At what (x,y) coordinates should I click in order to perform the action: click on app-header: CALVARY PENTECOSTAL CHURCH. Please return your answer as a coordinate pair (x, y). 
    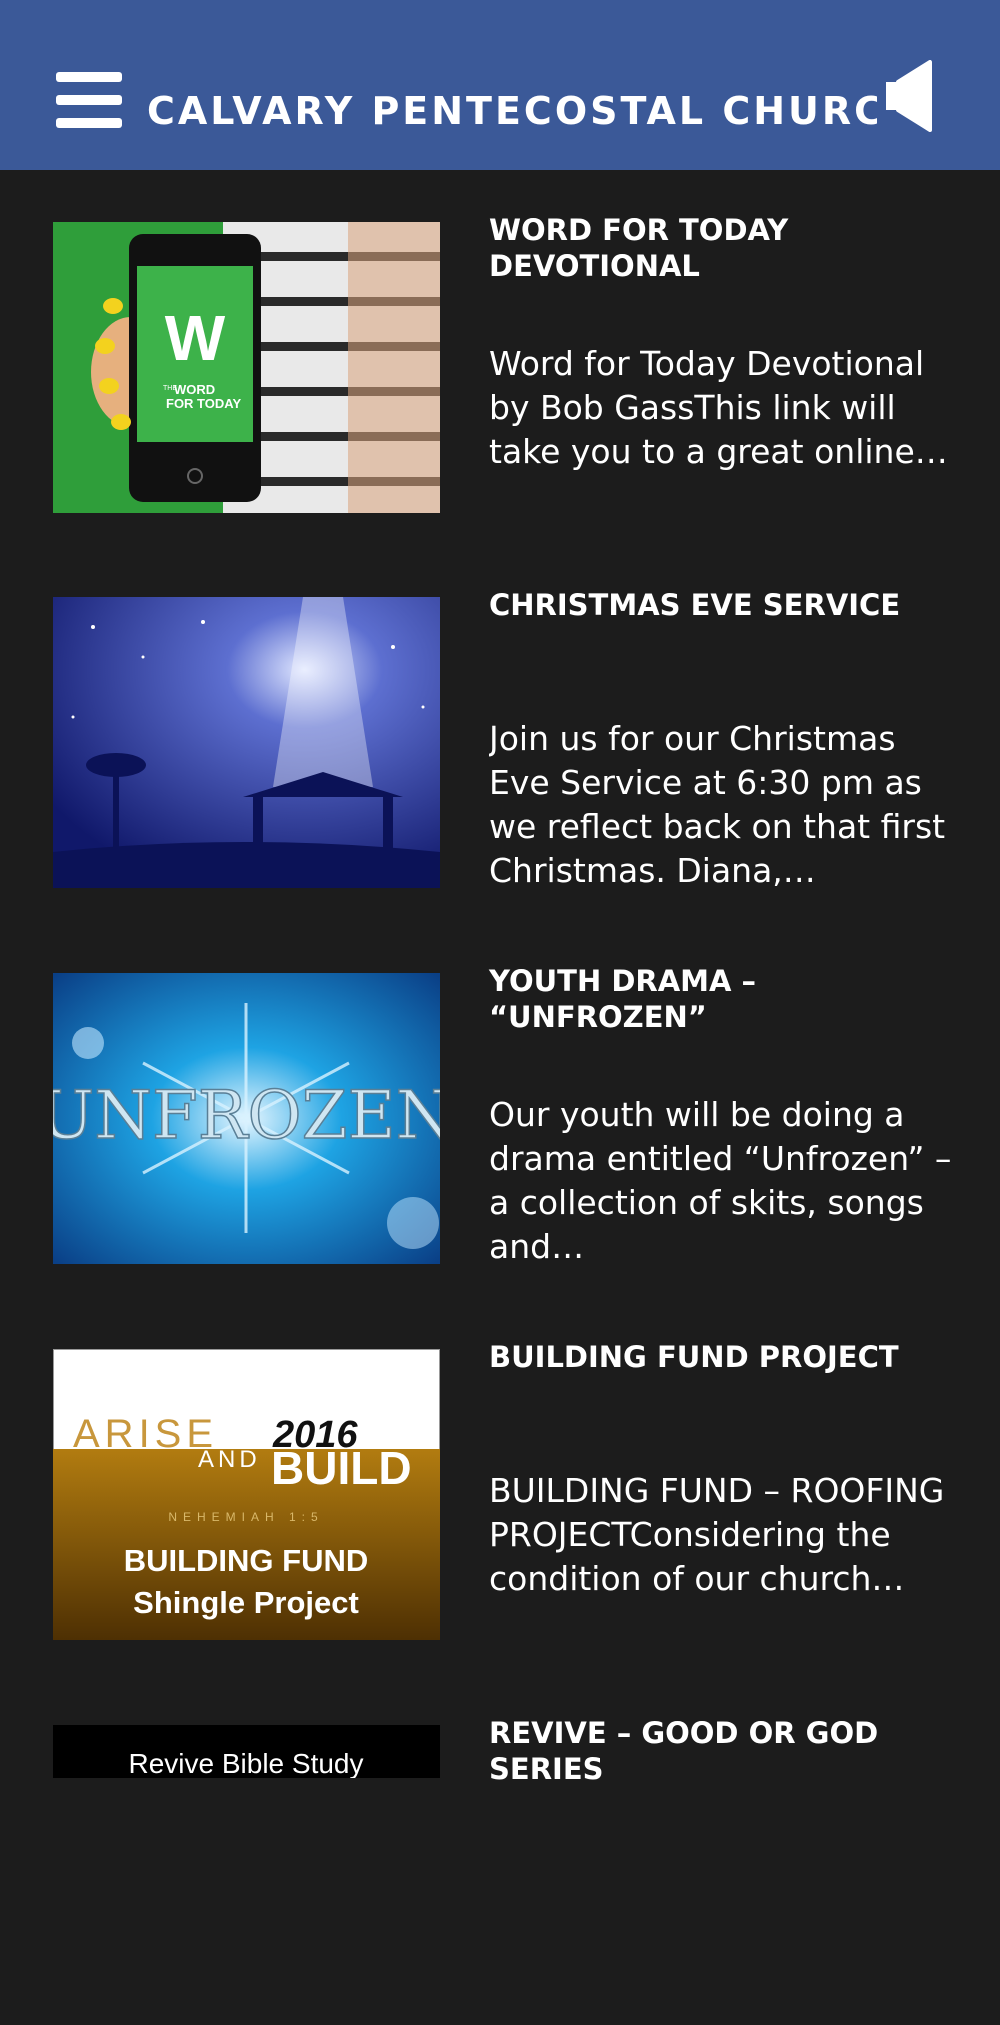
    Looking at the image, I should click on (500, 85).